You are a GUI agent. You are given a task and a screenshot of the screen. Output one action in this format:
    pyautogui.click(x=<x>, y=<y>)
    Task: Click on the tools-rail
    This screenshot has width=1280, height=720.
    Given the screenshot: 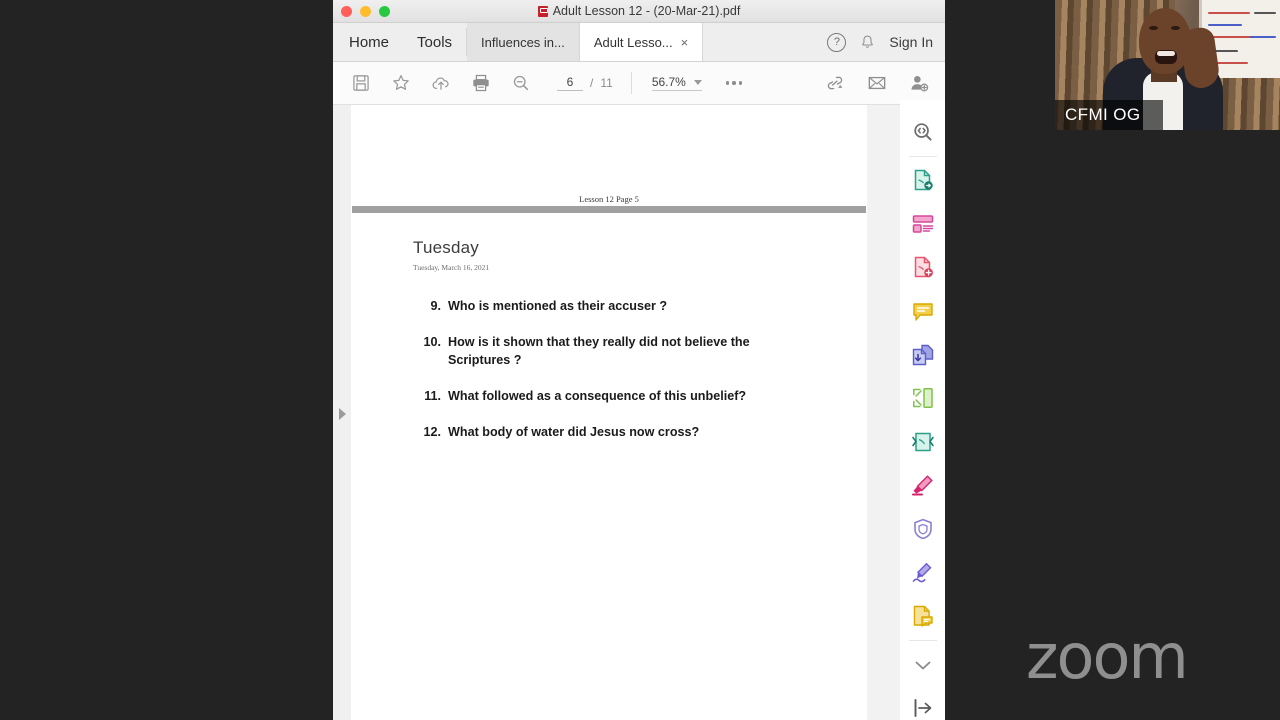 What is the action you would take?
    pyautogui.click(x=922, y=410)
    